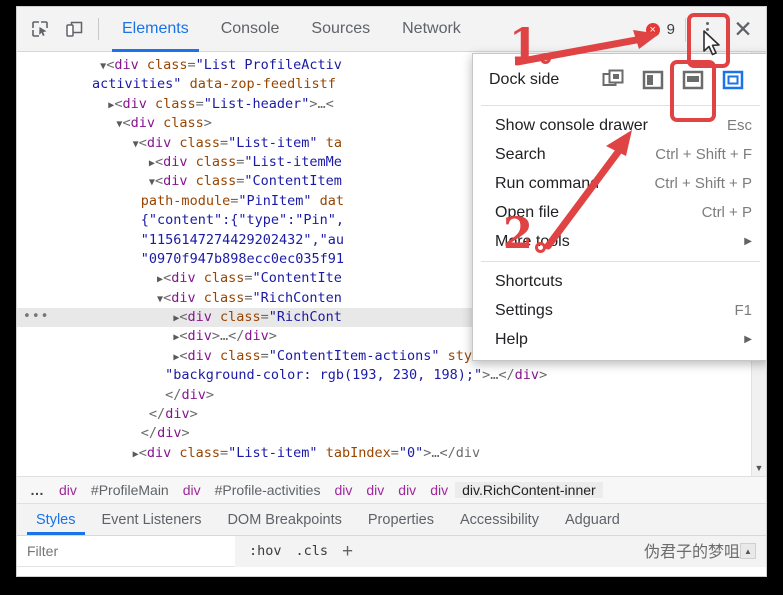 The image size is (783, 595). I want to click on menu-item-settings: Settings F1, so click(619, 310).